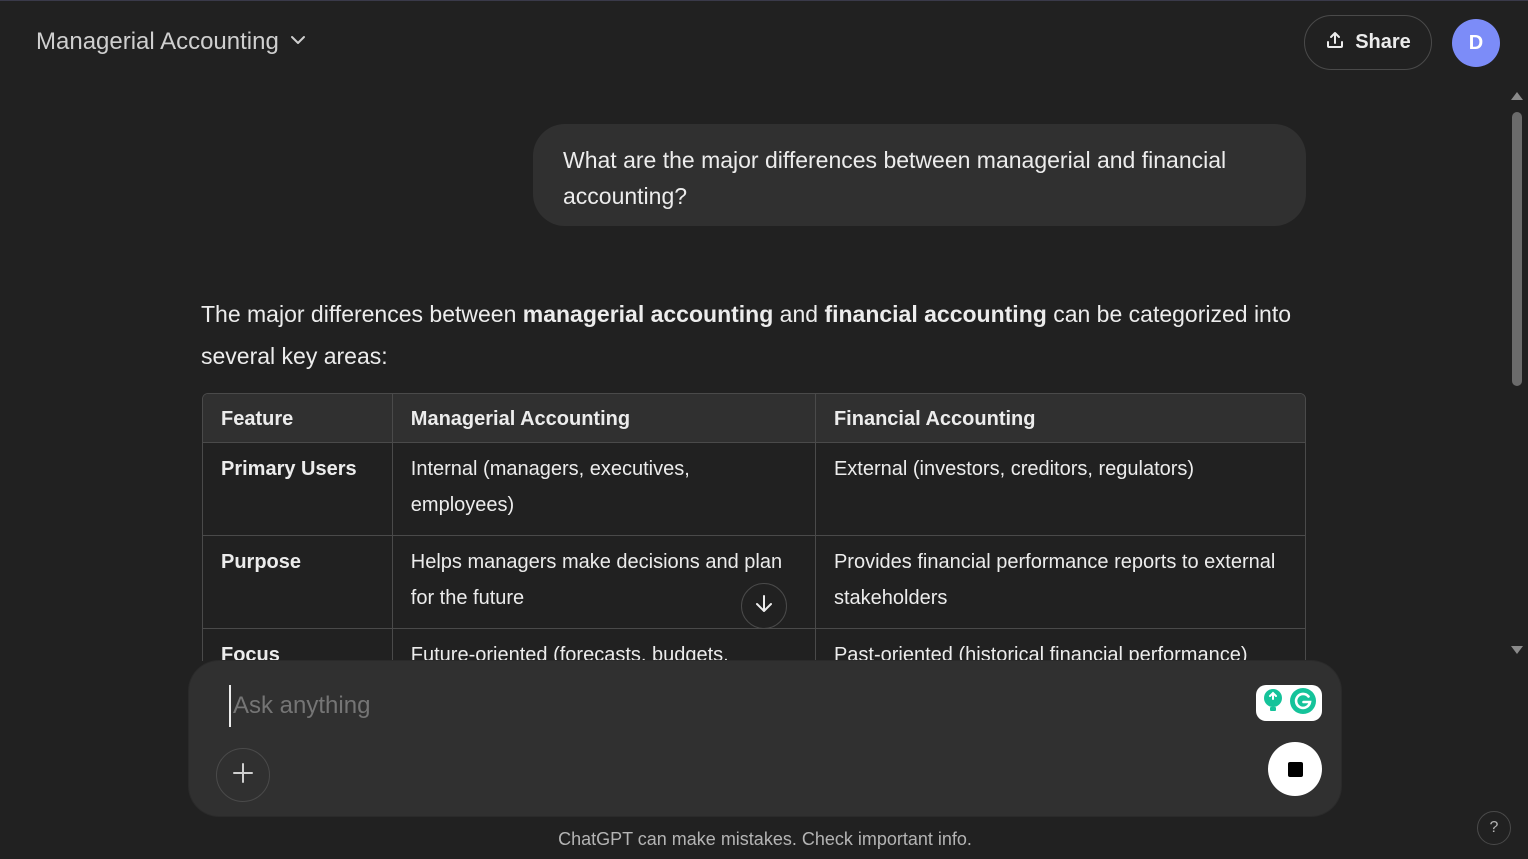 The image size is (1528, 859). I want to click on lightbulb-icon, so click(1273, 703).